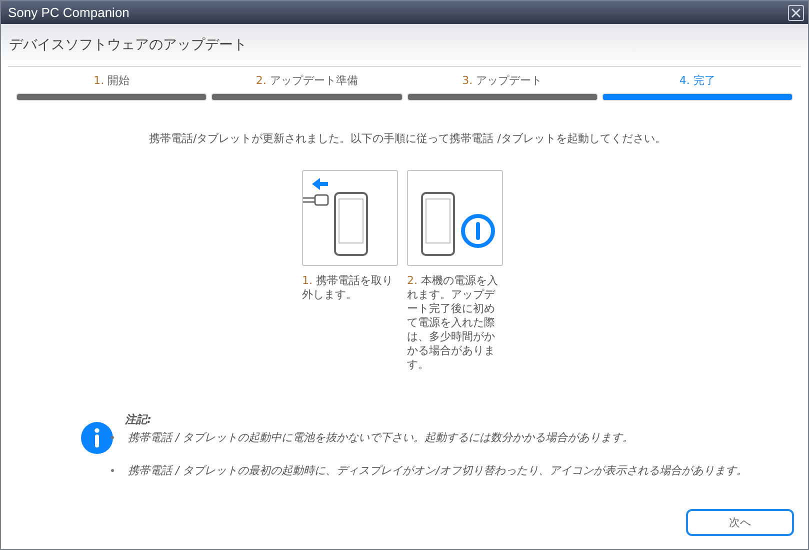  Describe the element at coordinates (796, 12) in the screenshot. I see `close-icon` at that location.